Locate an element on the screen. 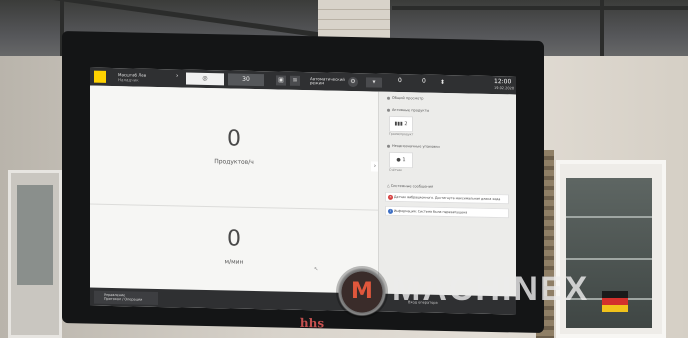  products-per-hour-unit: Продуктов/ч is located at coordinates (234, 162).